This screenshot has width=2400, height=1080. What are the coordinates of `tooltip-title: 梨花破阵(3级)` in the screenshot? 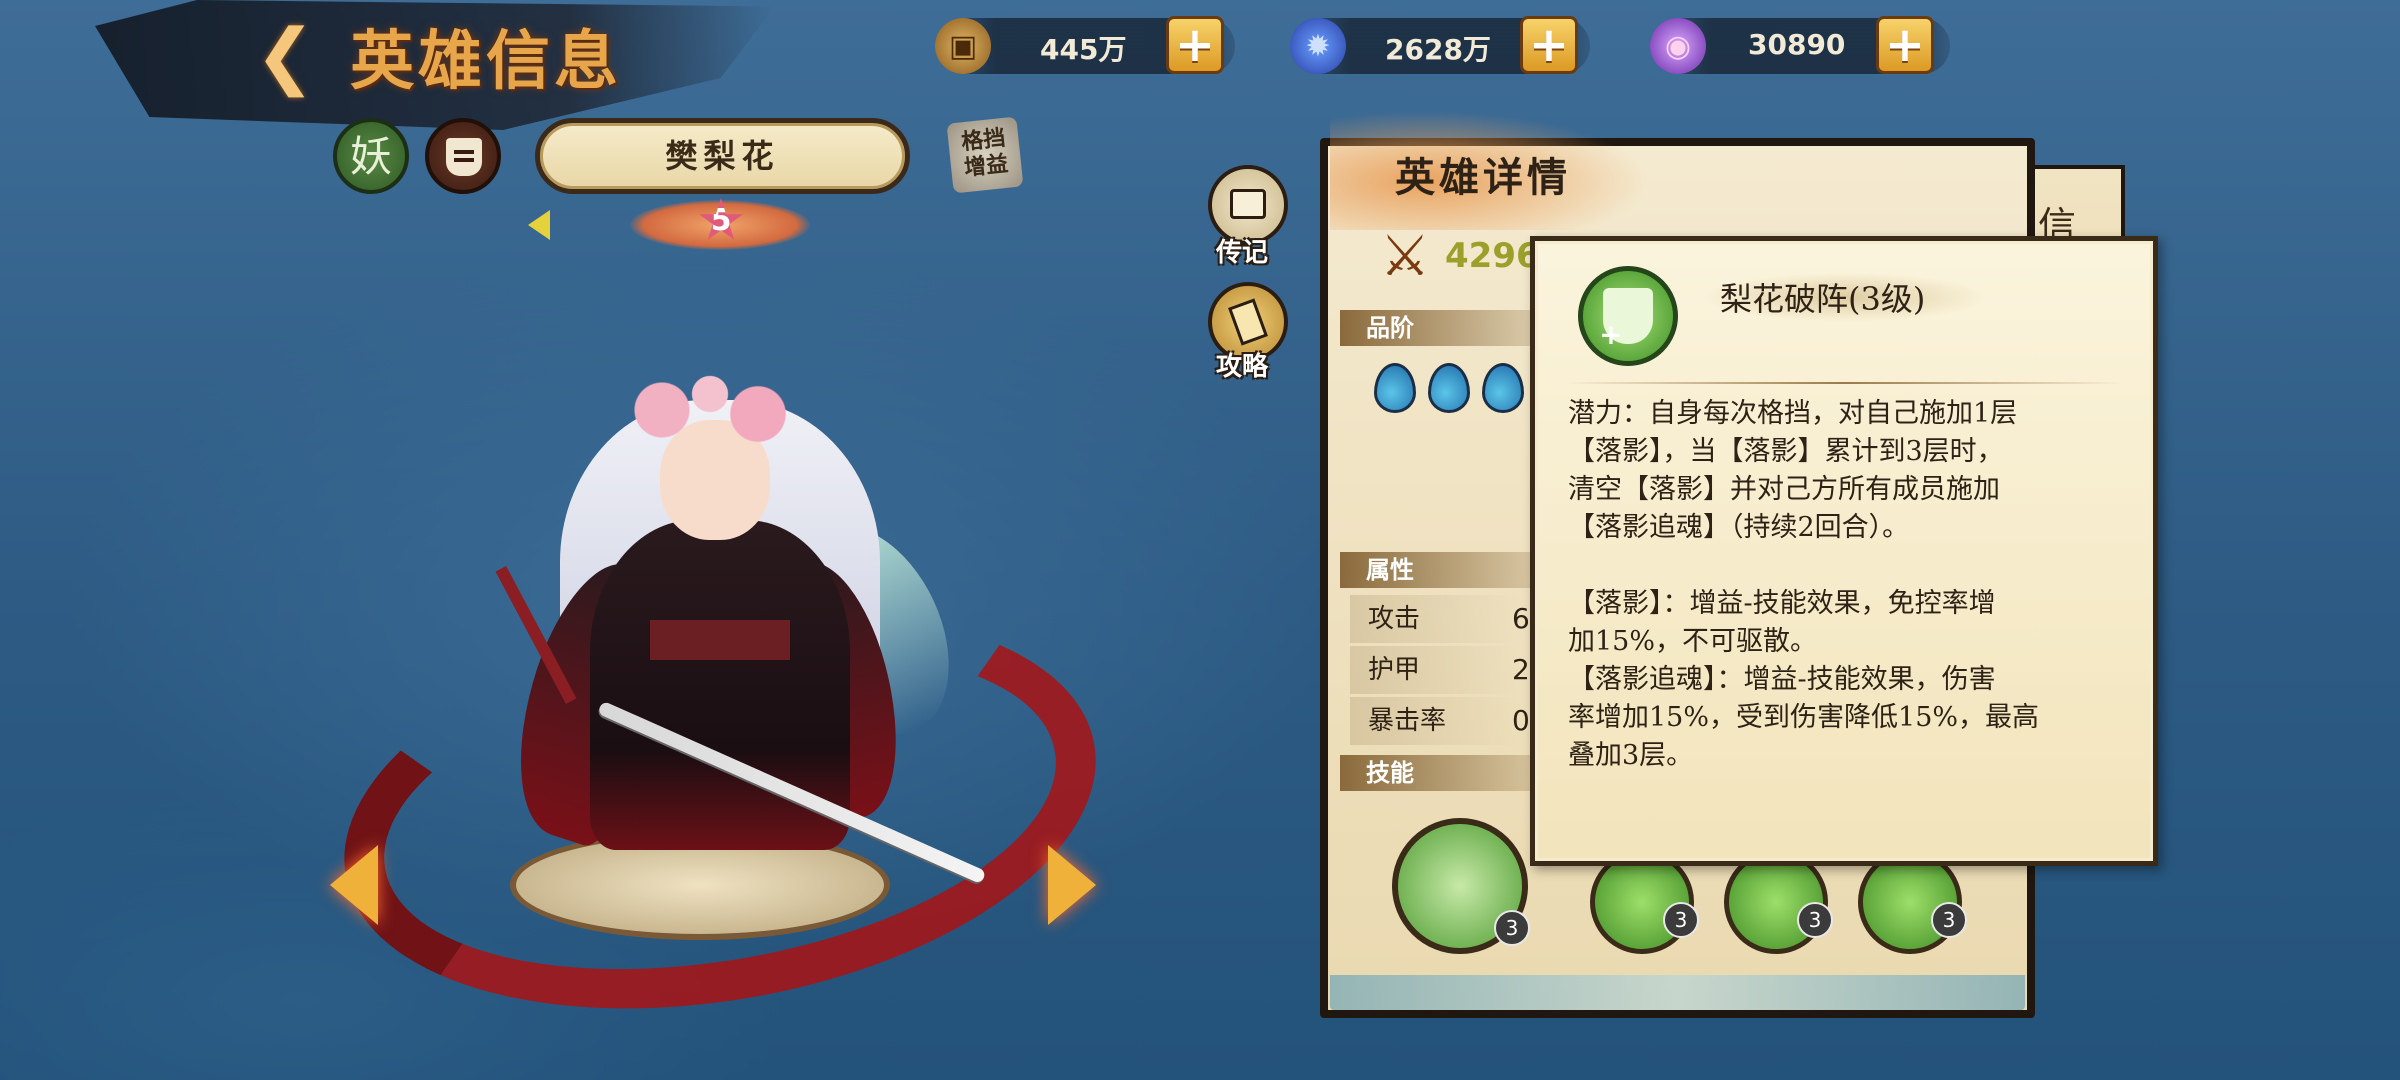 It's located at (1823, 299).